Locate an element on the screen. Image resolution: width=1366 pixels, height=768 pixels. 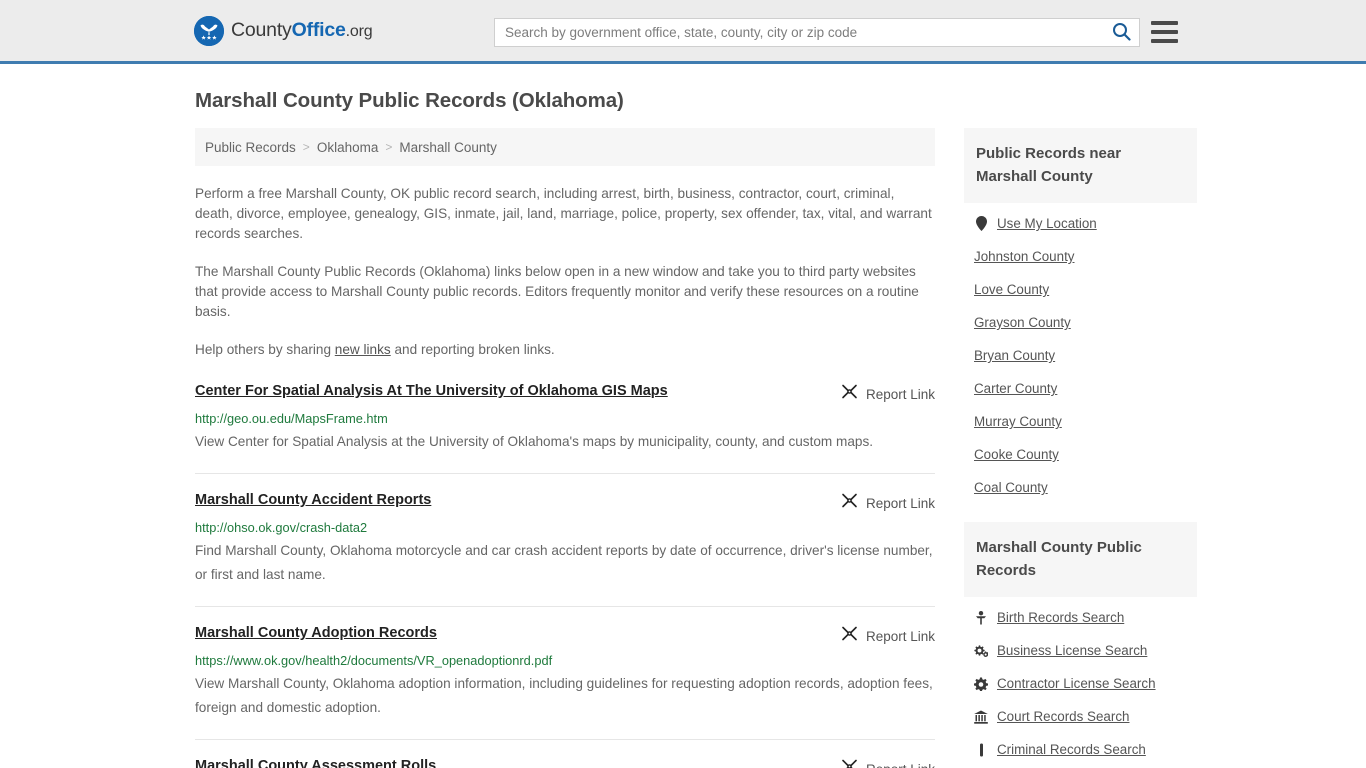
sidebar-item-grayson-county: Grayson County is located at coordinates (1080, 322).